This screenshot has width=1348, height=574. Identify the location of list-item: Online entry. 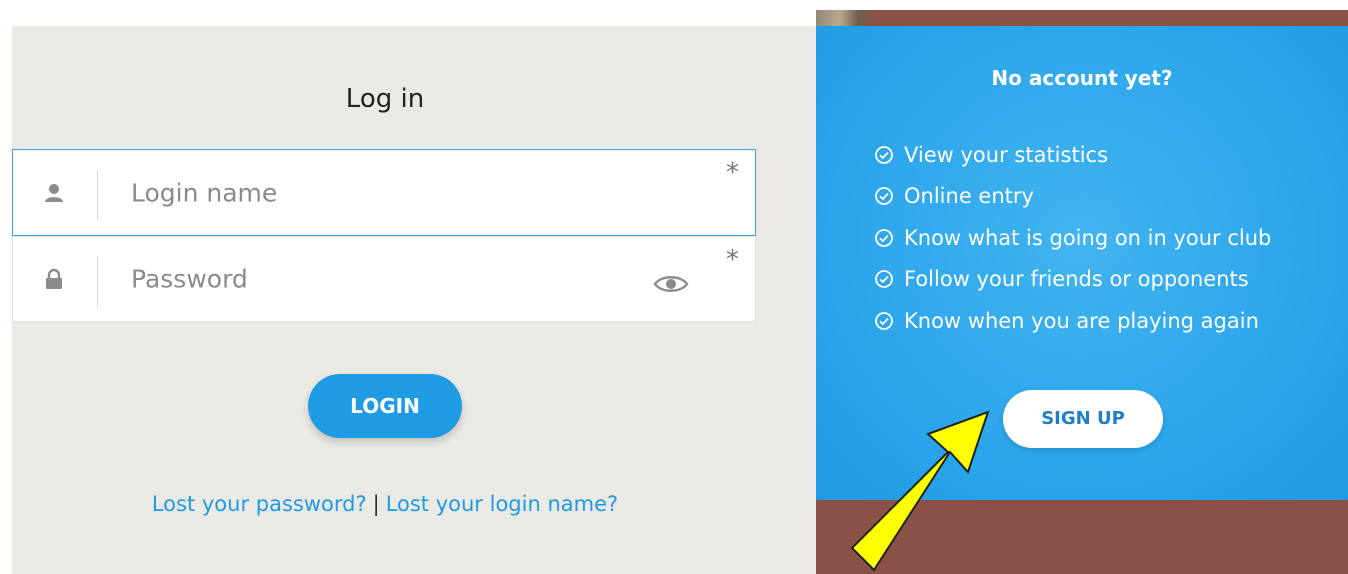
(1072, 197).